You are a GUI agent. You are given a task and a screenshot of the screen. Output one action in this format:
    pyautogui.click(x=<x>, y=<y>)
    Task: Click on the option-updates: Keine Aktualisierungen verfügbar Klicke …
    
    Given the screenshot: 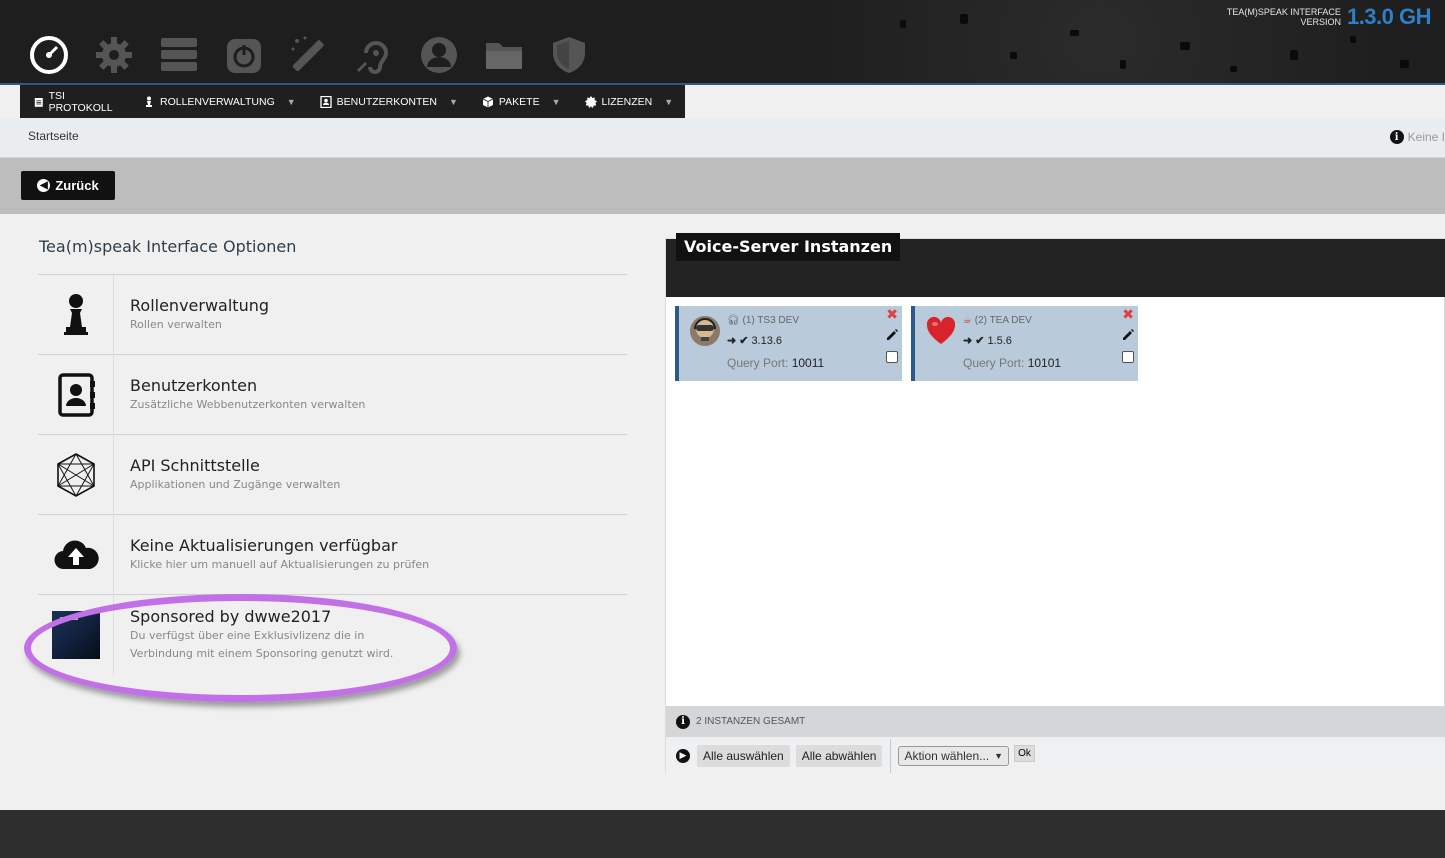 What is the action you would take?
    pyautogui.click(x=332, y=554)
    